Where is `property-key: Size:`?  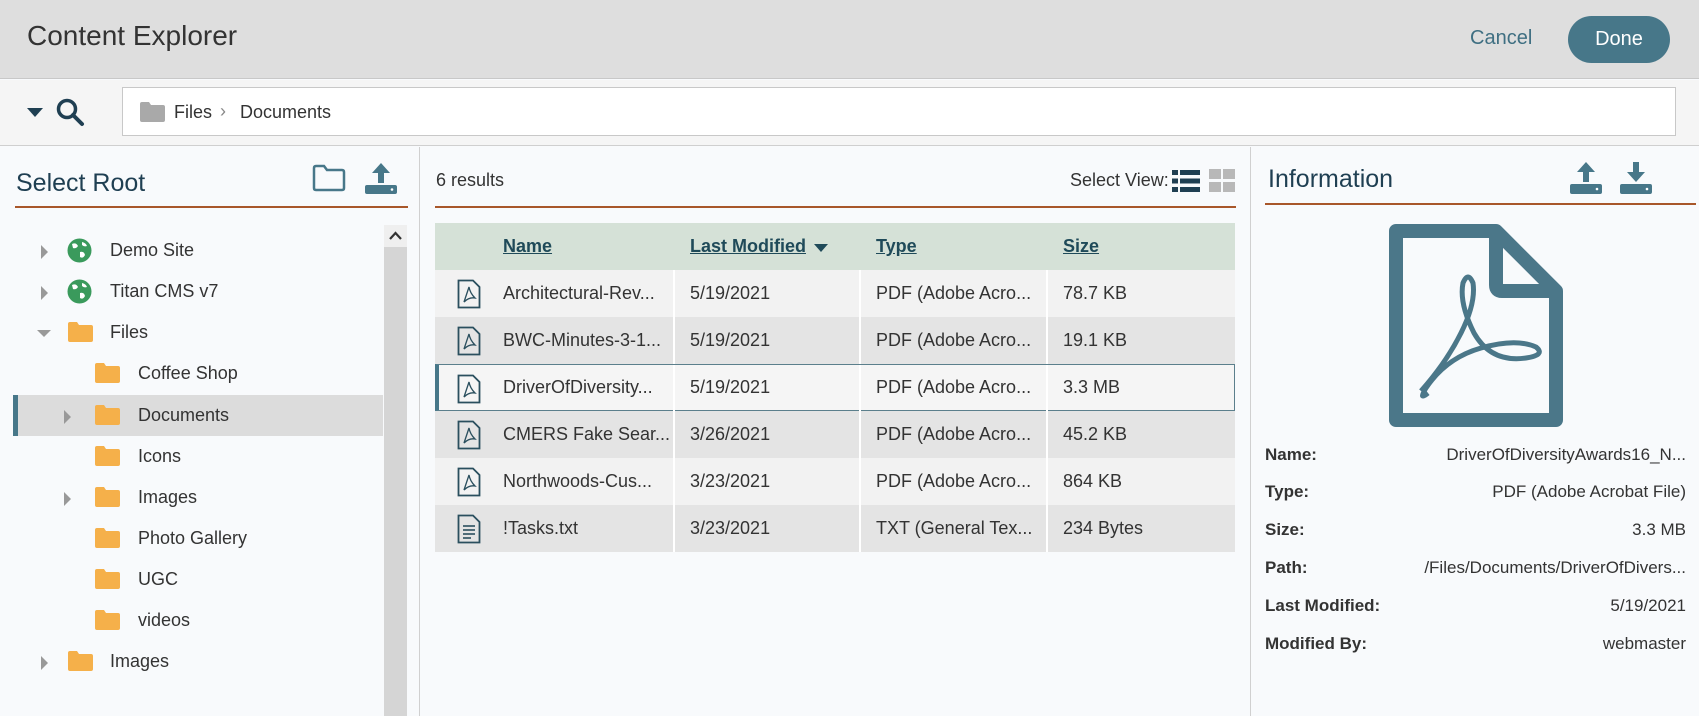 property-key: Size: is located at coordinates (1285, 529).